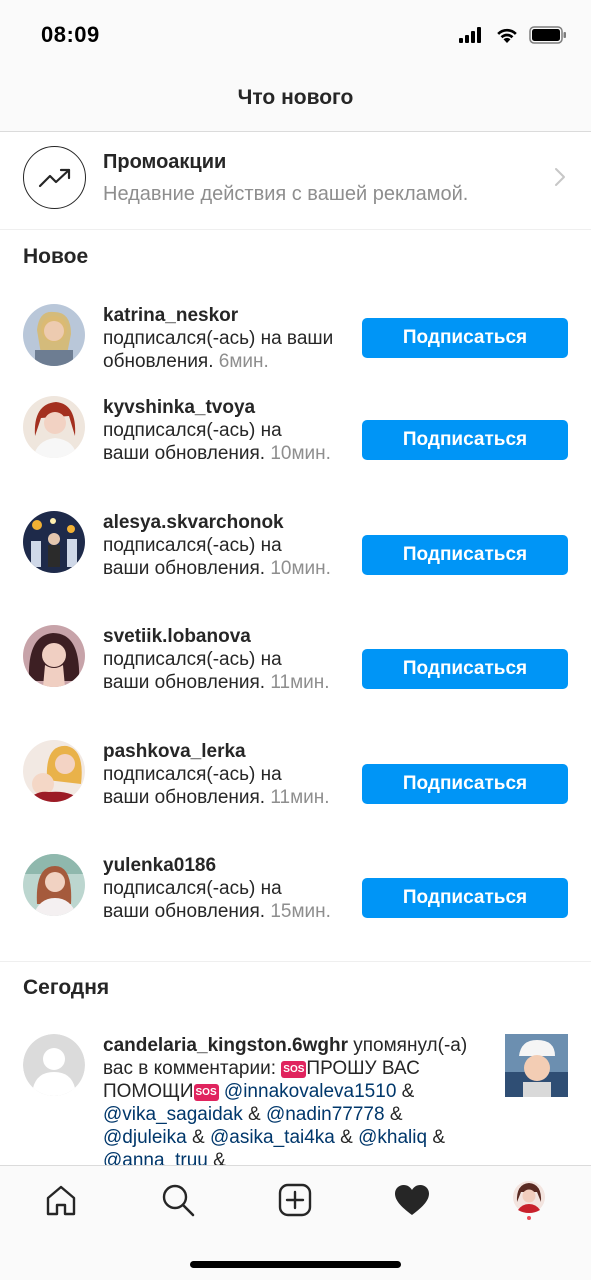 Image resolution: width=591 pixels, height=1280 pixels. I want to click on mention-tag: @vika_sagaidak, so click(173, 1114).